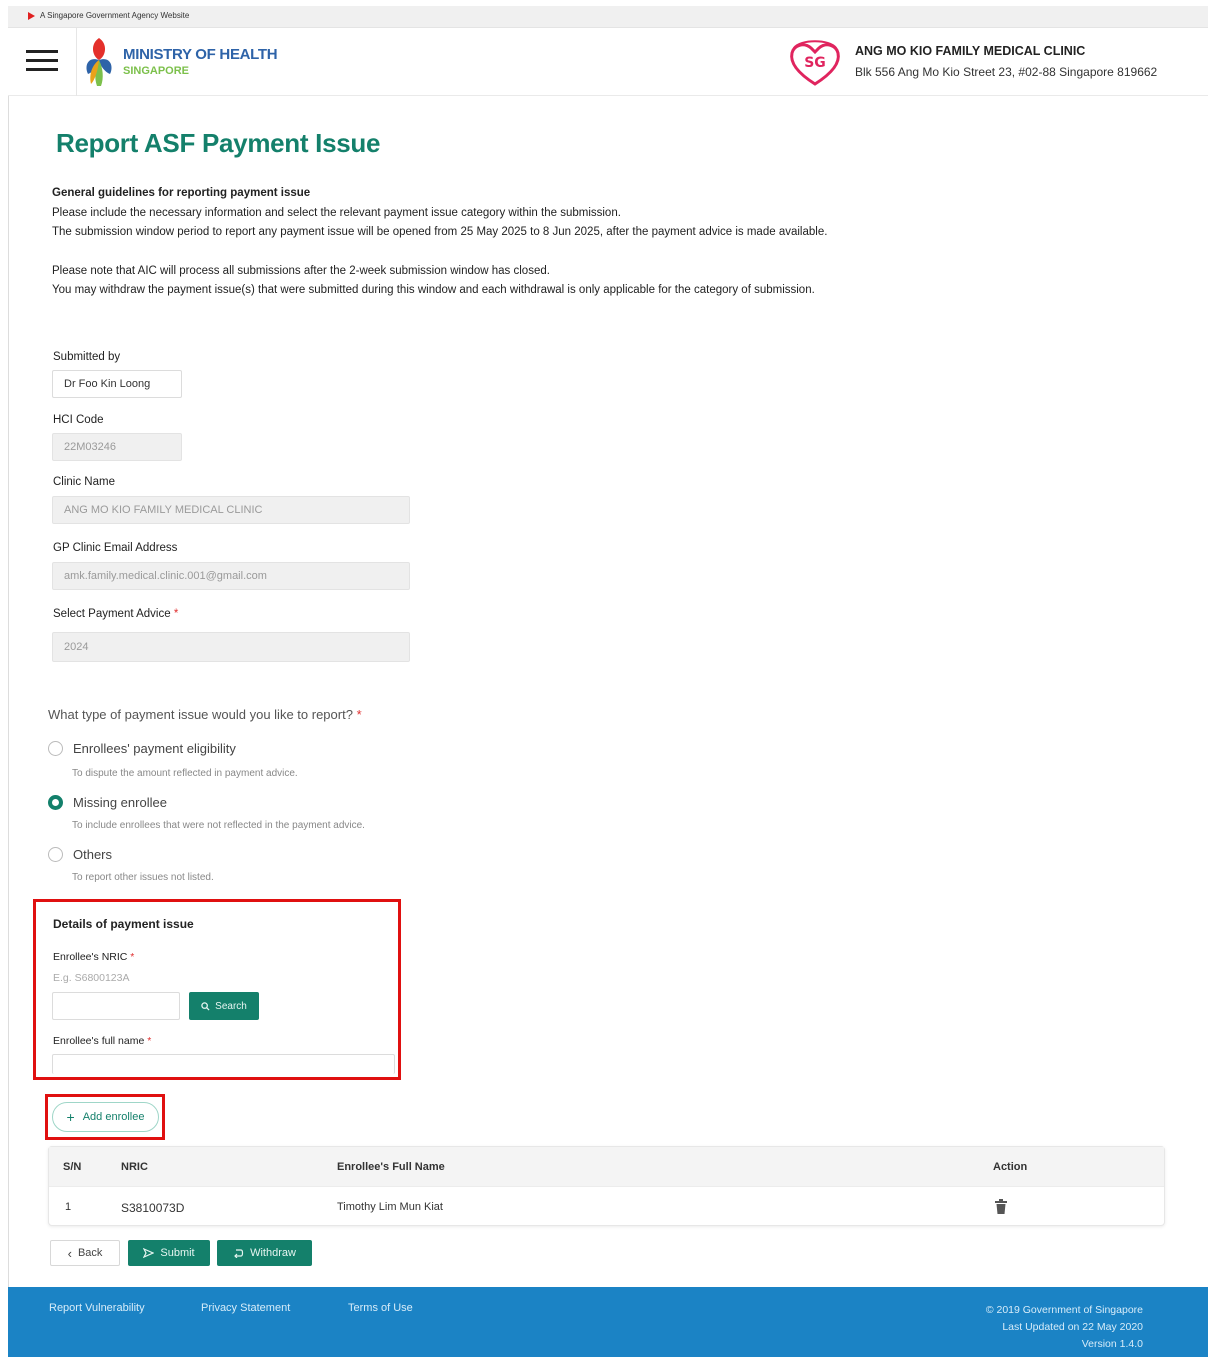 The image size is (1210, 1357). Describe the element at coordinates (70, 1117) in the screenshot. I see `plus-icon: +` at that location.